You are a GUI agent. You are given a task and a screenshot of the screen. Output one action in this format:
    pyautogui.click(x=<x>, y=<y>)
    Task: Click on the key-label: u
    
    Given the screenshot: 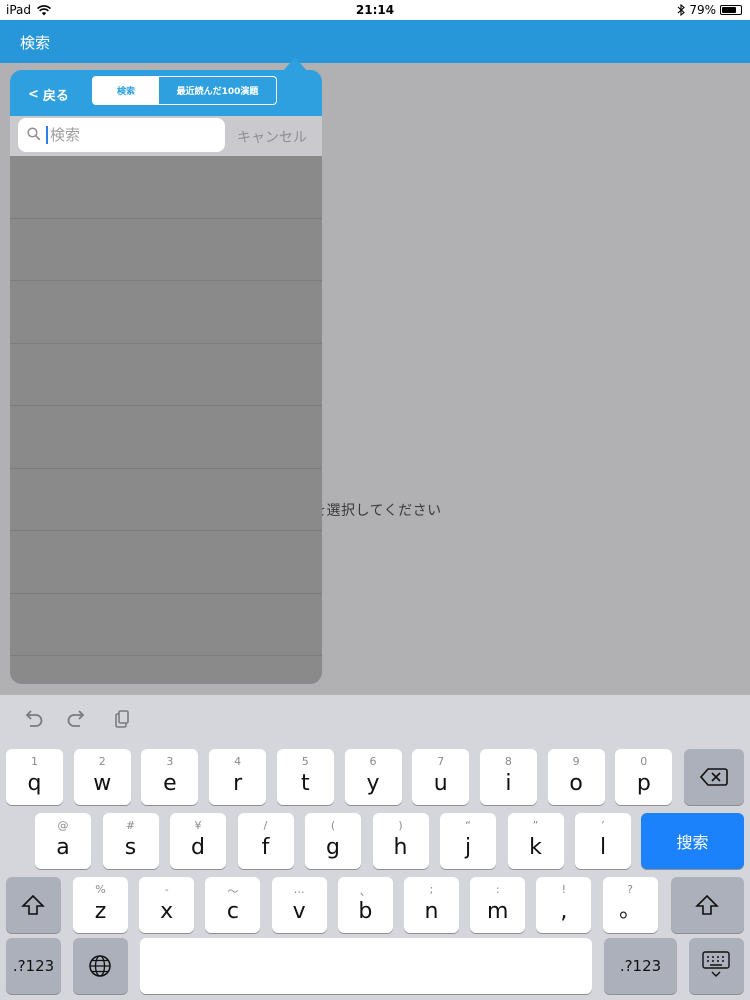 What is the action you would take?
    pyautogui.click(x=440, y=783)
    